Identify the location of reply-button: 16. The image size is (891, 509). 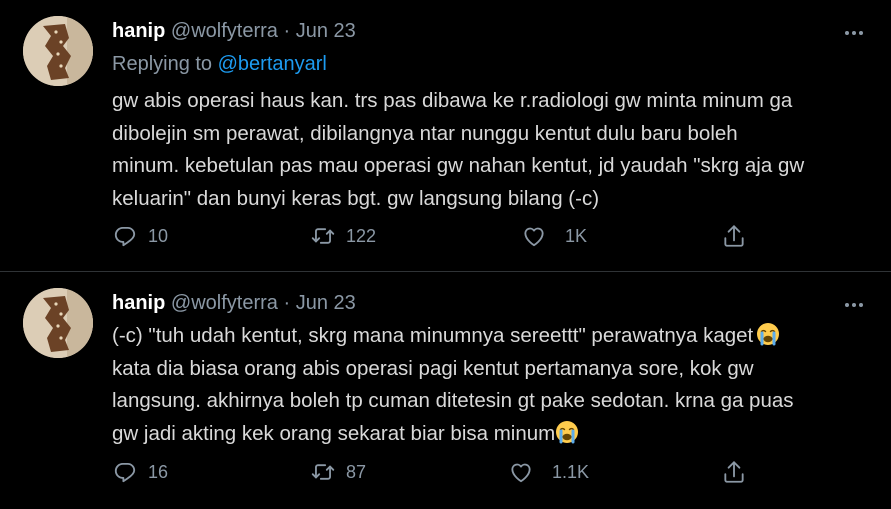
(140, 472).